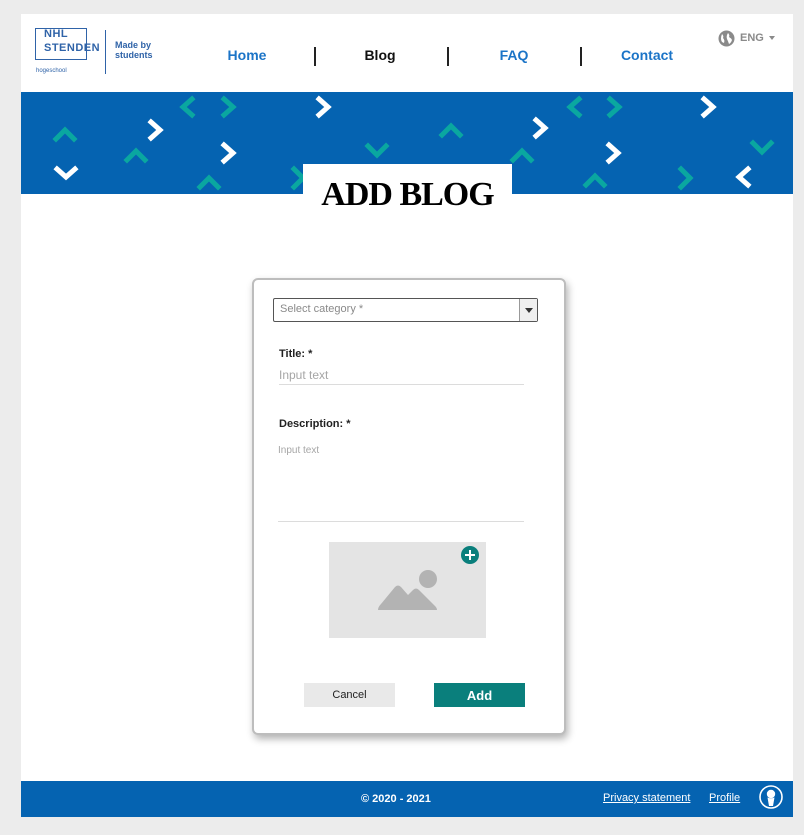 The width and height of the screenshot is (804, 835). I want to click on footer: © 2020 - 2021 Privacy statement Profile, so click(407, 799).